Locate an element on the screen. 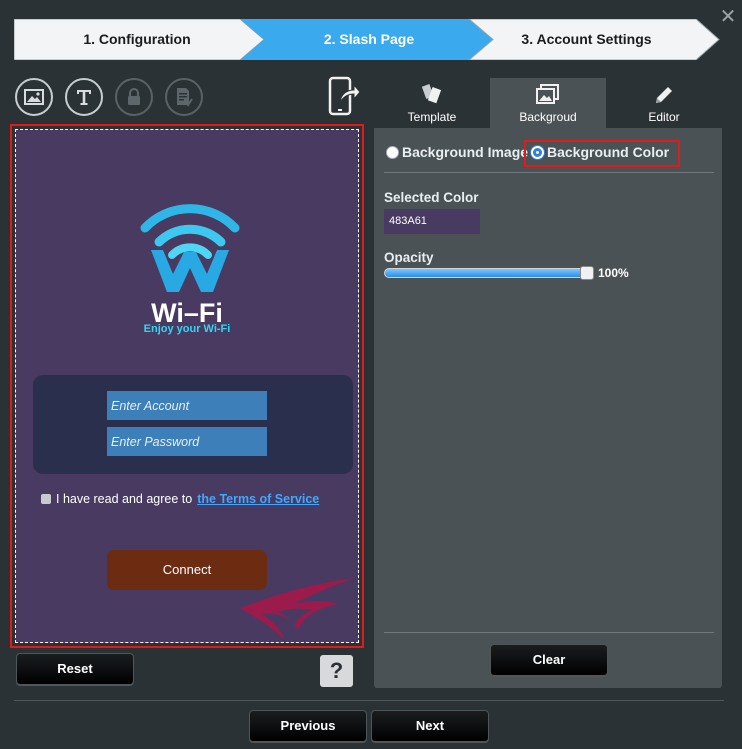 The image size is (742, 749). agree-checkbox is located at coordinates (46, 499).